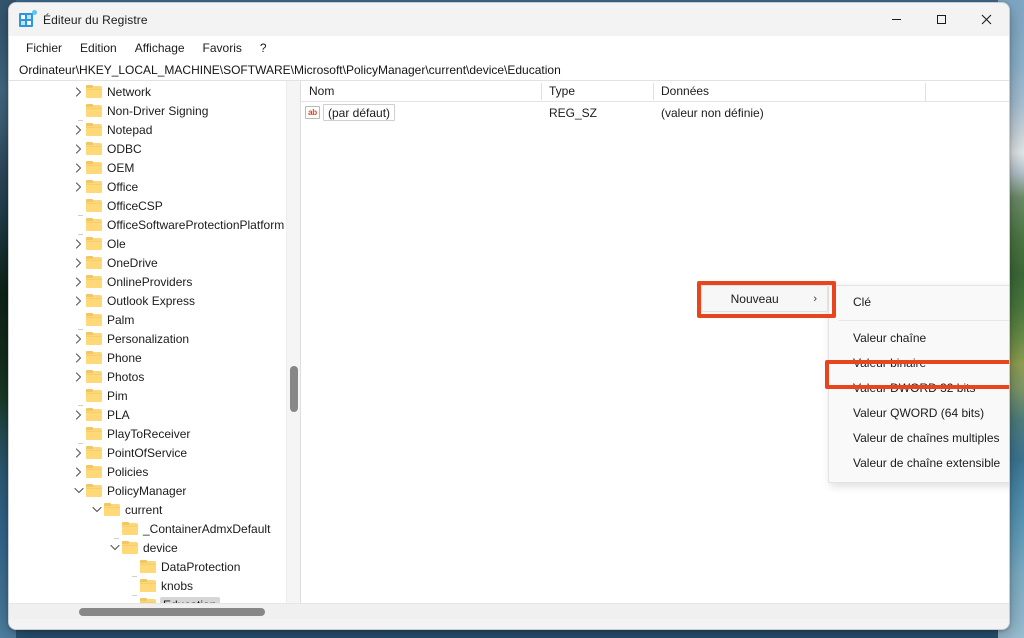 The width and height of the screenshot is (1024, 638). Describe the element at coordinates (147, 586) in the screenshot. I see `tree-item-knobs: knobs` at that location.